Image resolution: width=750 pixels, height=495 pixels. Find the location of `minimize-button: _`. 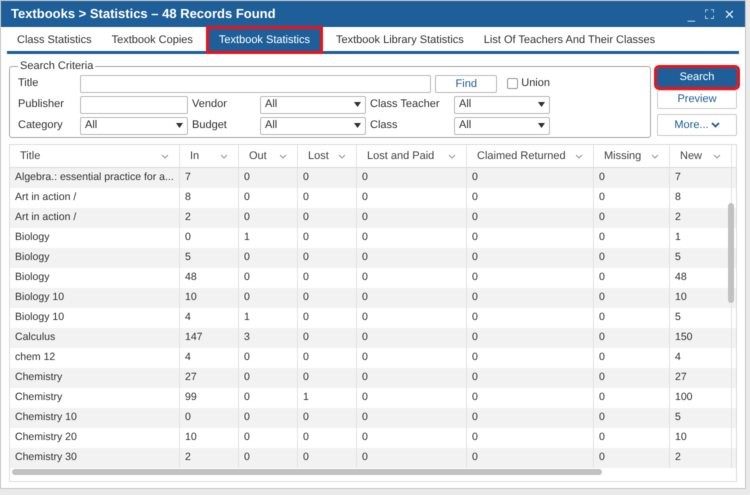

minimize-button: _ is located at coordinates (691, 14).